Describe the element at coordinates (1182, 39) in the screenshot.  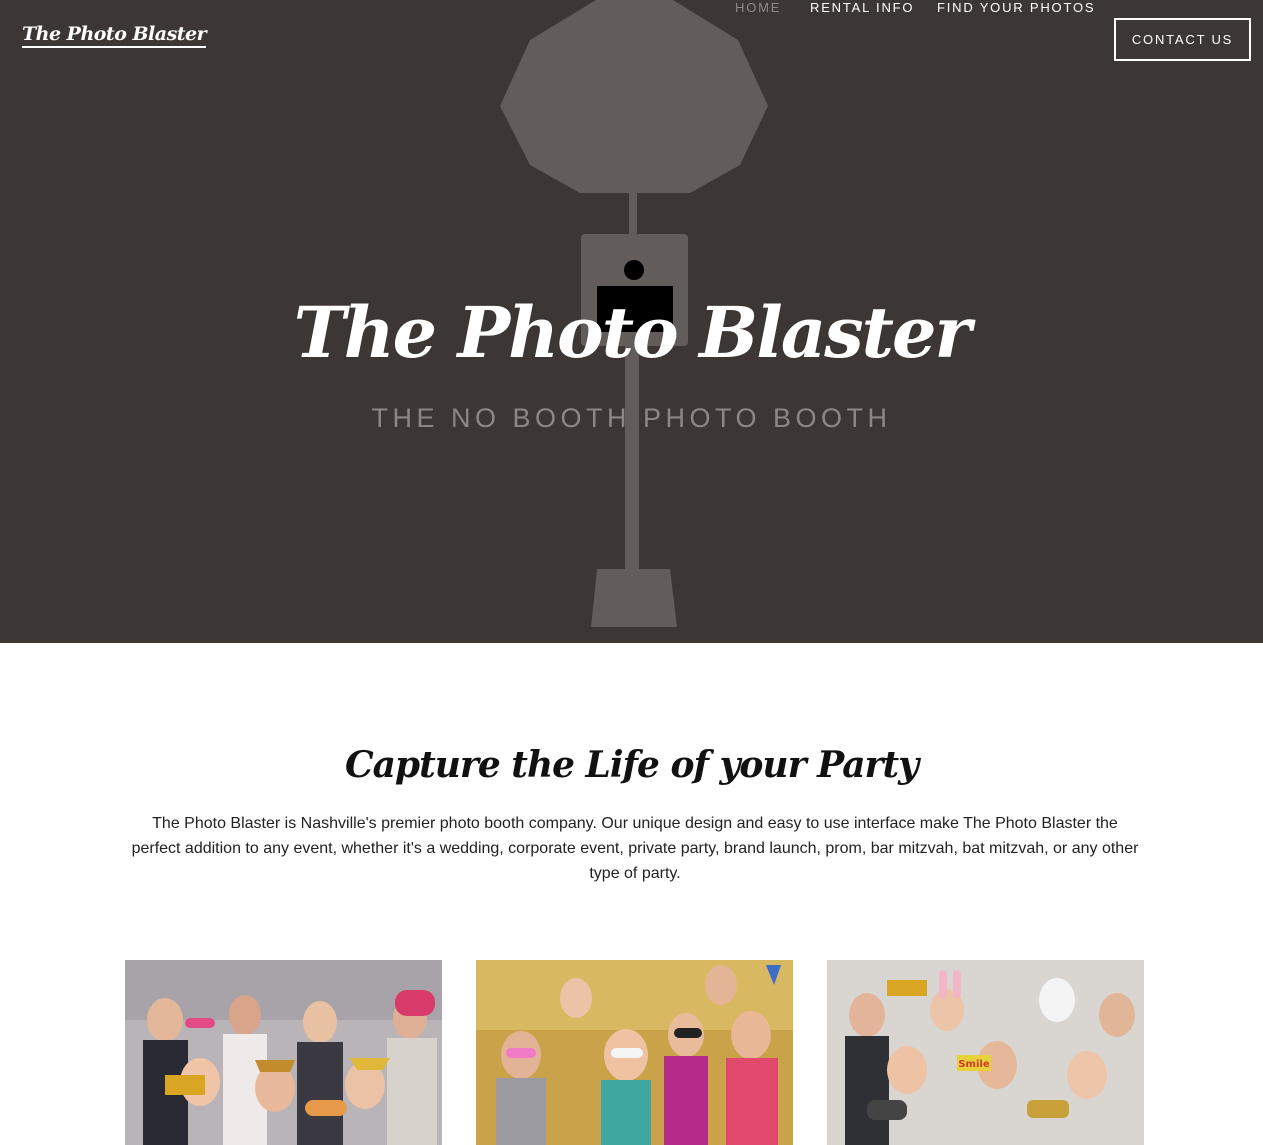
I see `contact-us-button: CONTACT US` at that location.